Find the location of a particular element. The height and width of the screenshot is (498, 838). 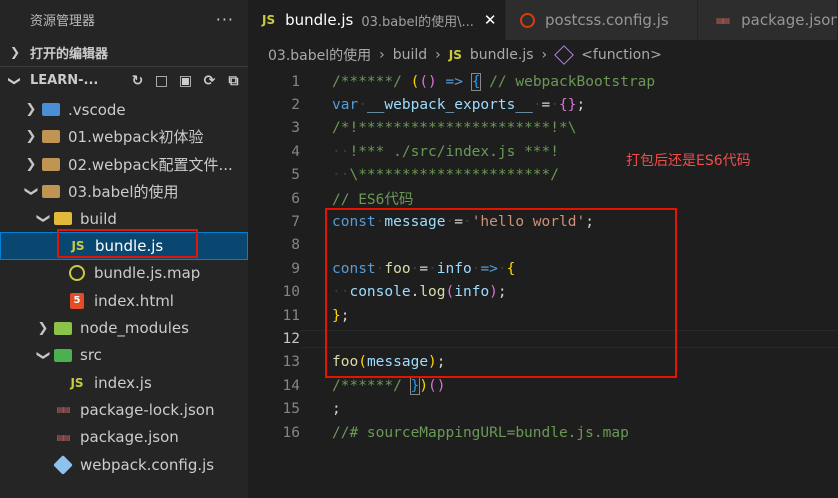

more-actions-icon: ··· is located at coordinates (225, 19).